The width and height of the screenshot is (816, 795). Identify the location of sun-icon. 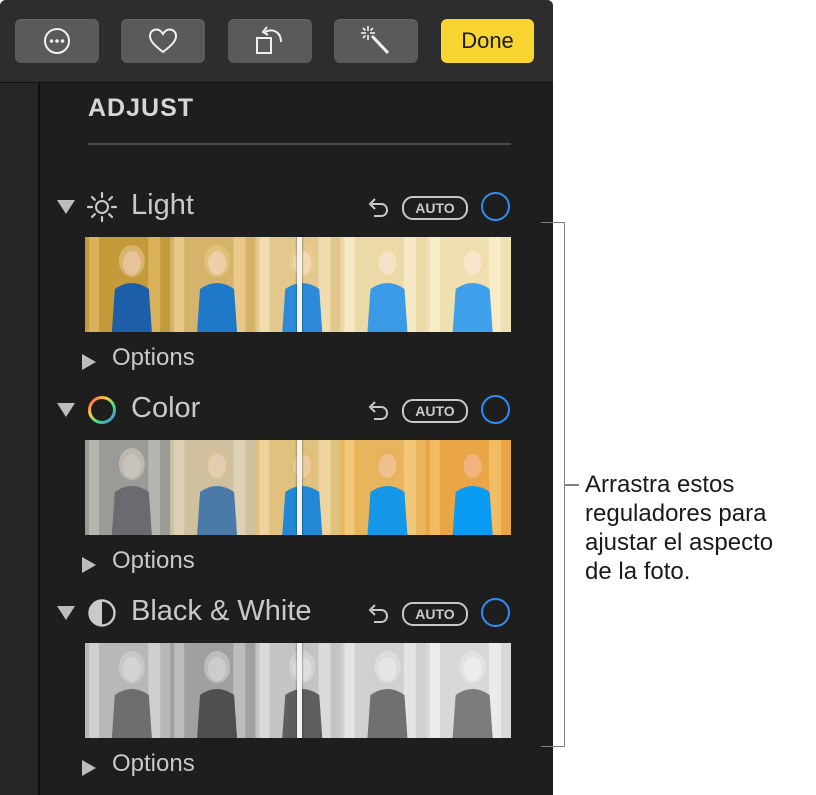
(102, 207).